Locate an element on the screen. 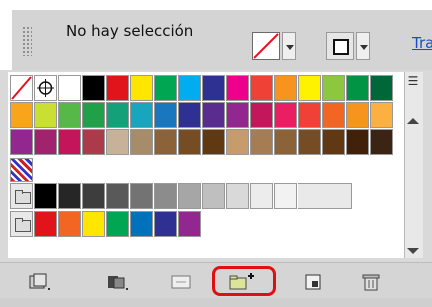  color-group-brights is located at coordinates (105, 224).